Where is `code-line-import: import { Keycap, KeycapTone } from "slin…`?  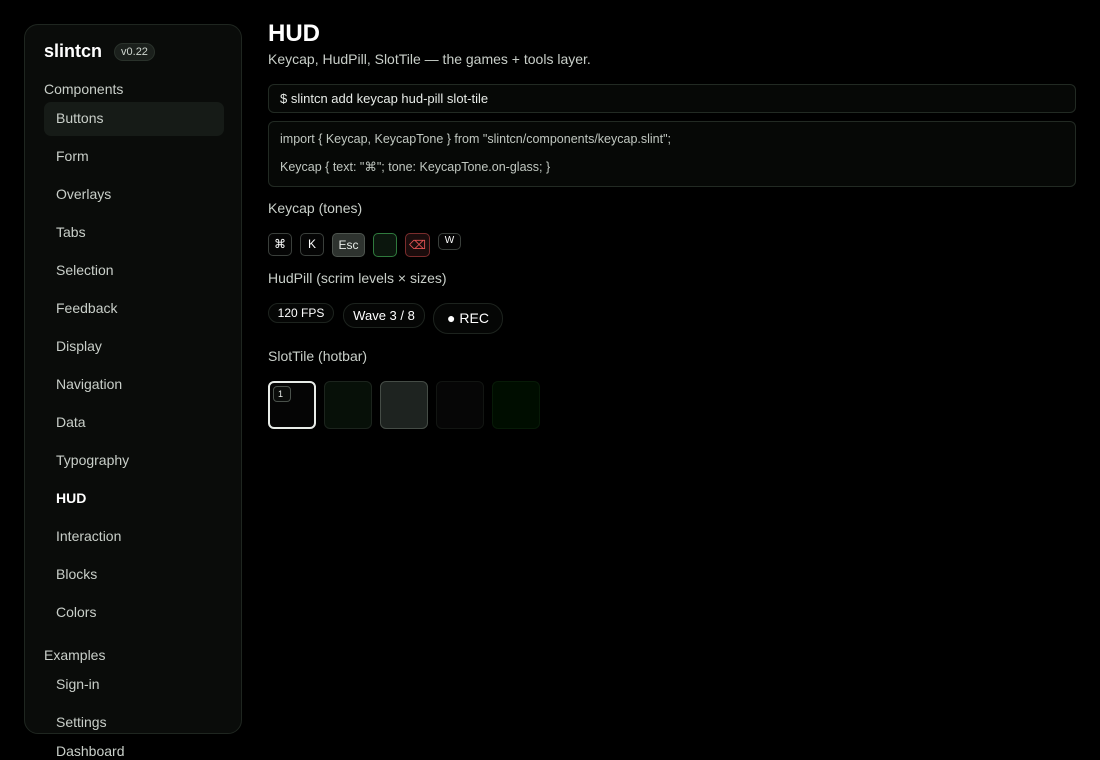
code-line-import: import { Keycap, KeycapTone } from "slin… is located at coordinates (476, 139).